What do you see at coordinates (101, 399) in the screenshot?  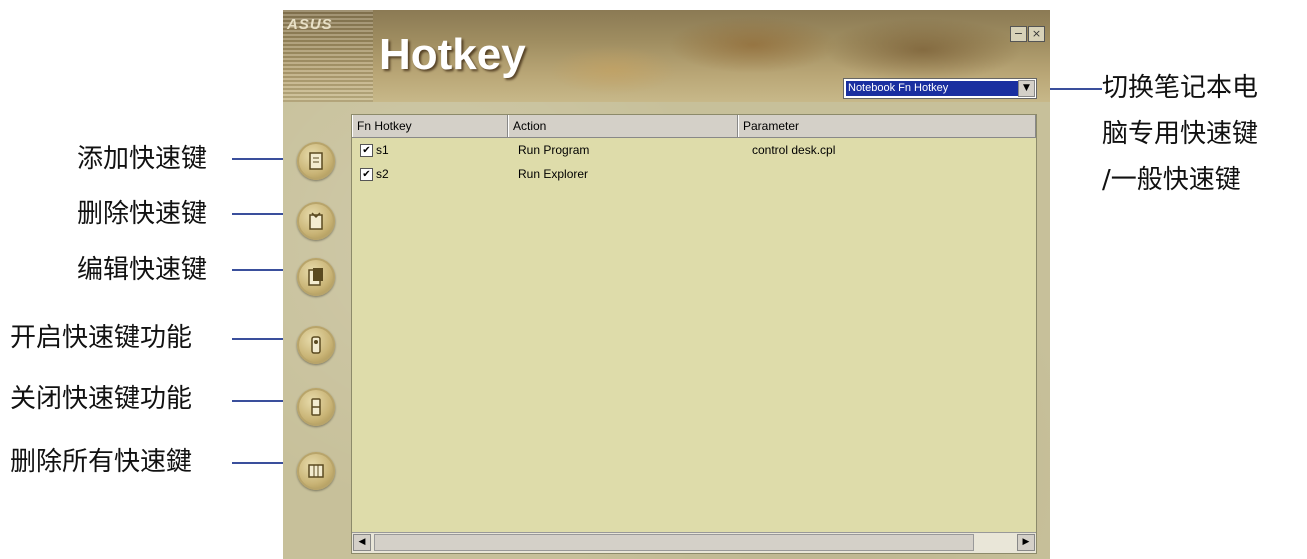 I see `annotation-disable-hotkey: 关闭快速键功能` at bounding box center [101, 399].